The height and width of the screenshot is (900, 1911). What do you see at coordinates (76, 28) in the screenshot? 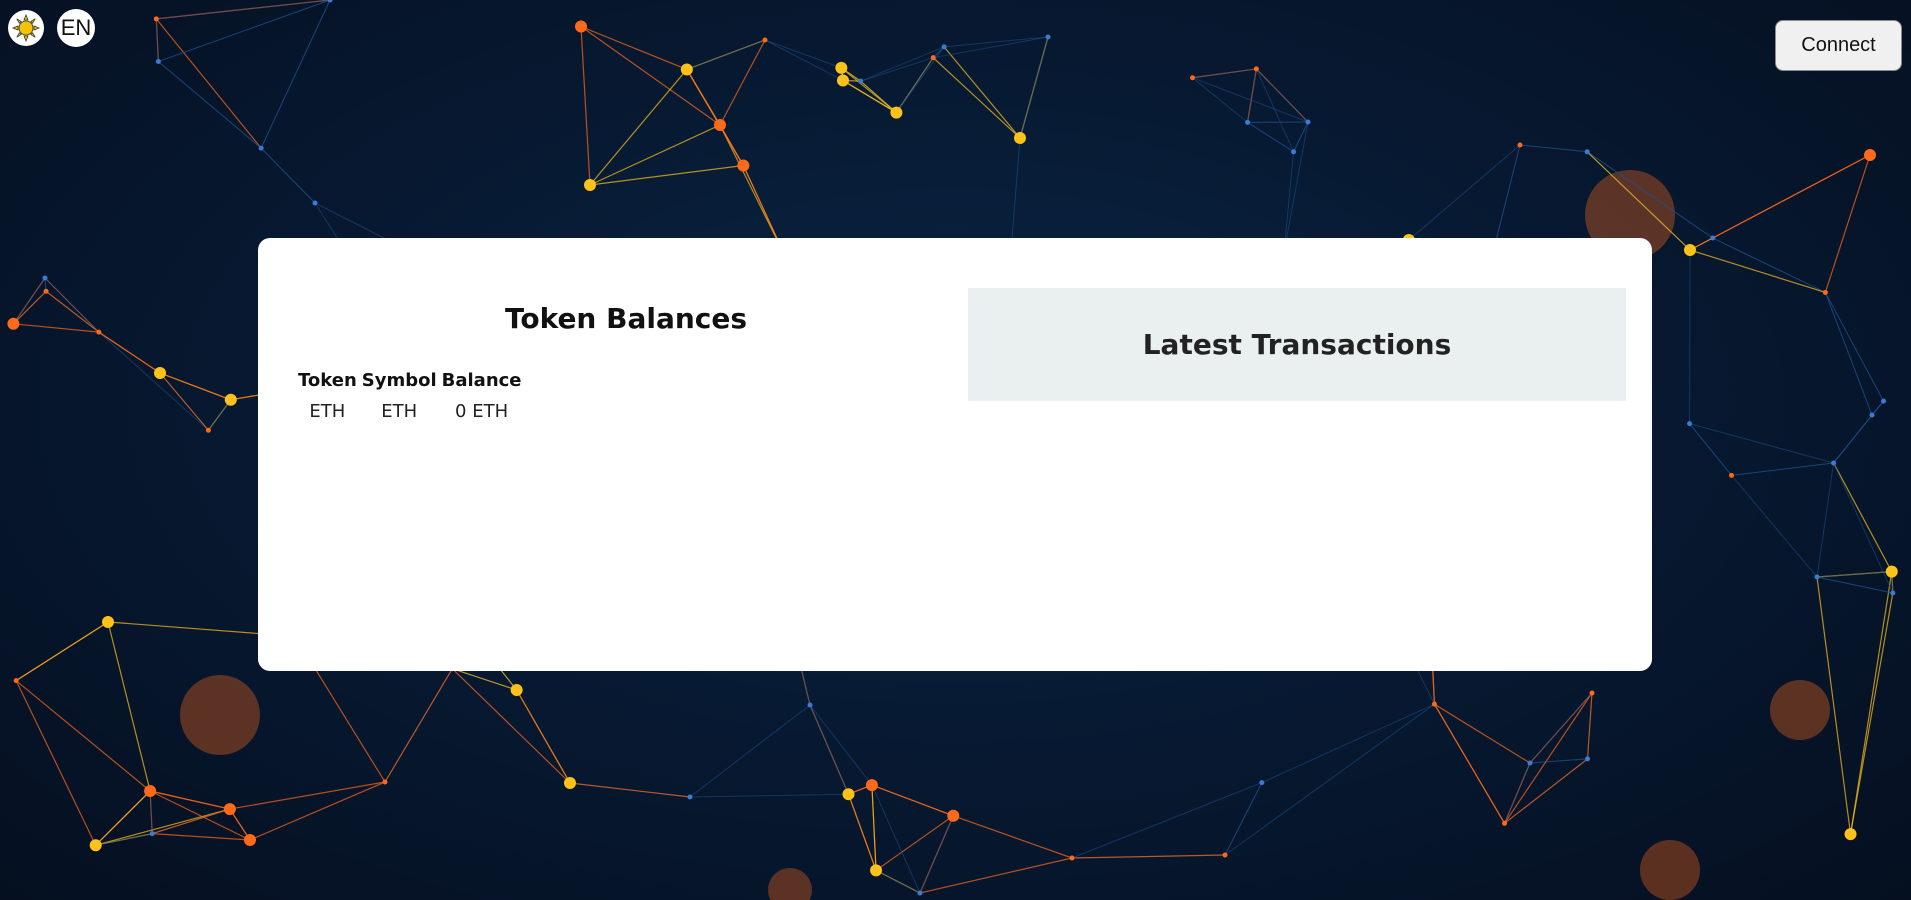
I see `language-button: EN` at bounding box center [76, 28].